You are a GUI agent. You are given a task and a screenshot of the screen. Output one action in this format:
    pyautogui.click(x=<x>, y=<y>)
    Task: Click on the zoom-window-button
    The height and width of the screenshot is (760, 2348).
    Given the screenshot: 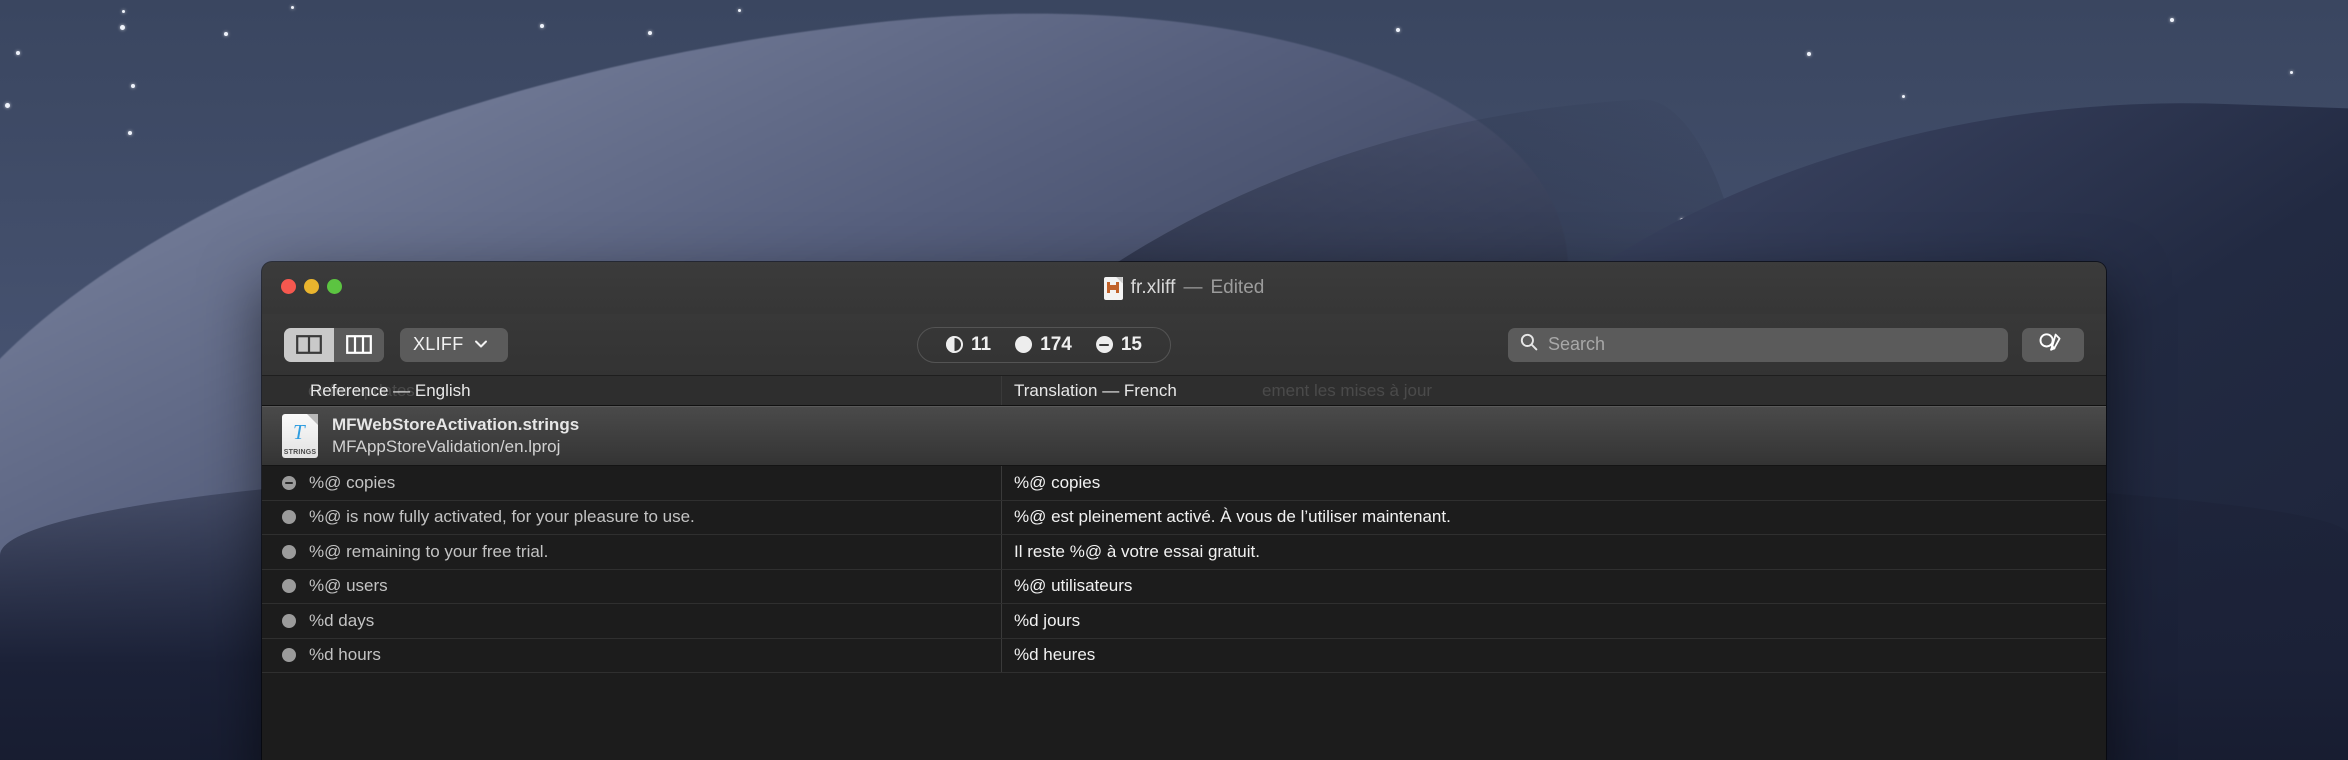 What is the action you would take?
    pyautogui.click(x=334, y=286)
    